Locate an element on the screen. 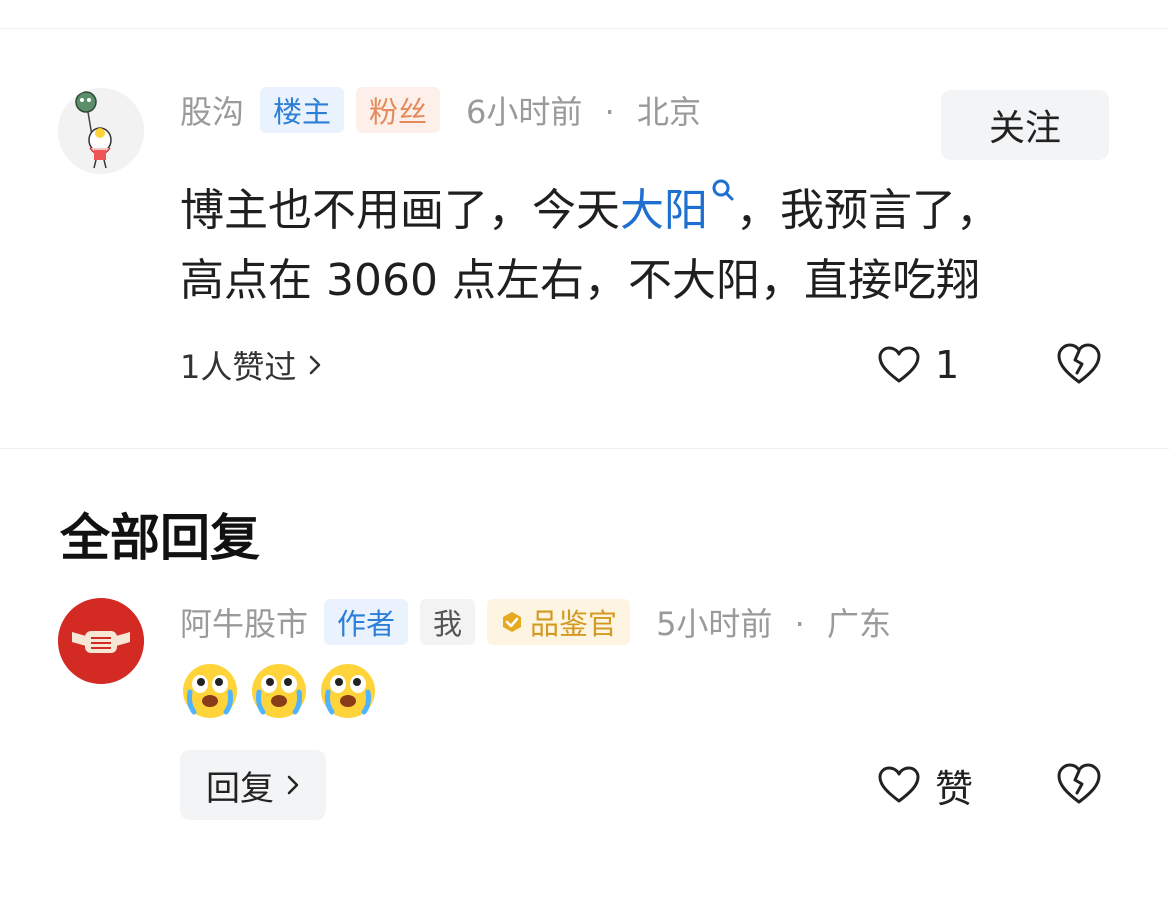 The image size is (1169, 923). section-divider is located at coordinates (584, 448).